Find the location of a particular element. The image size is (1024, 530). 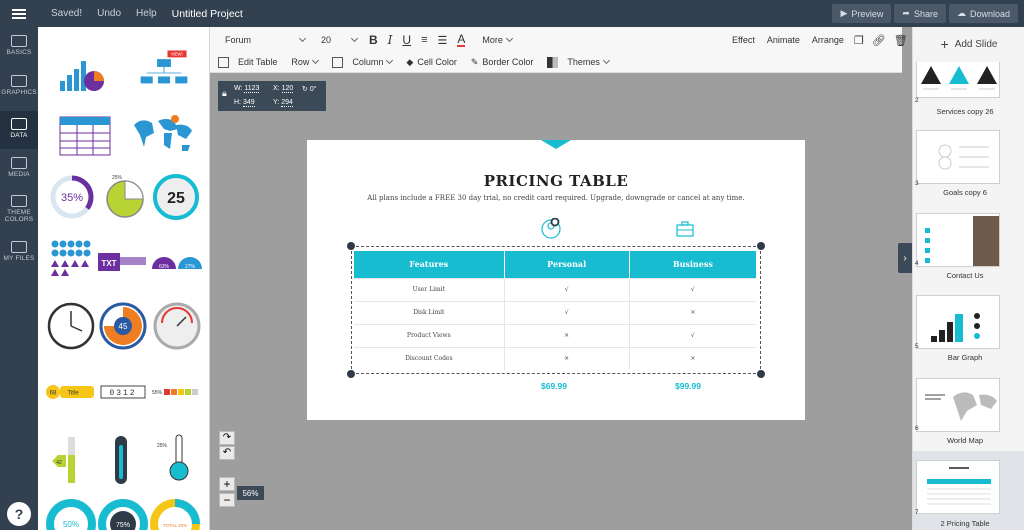

header-personal: Personal is located at coordinates (567, 264).